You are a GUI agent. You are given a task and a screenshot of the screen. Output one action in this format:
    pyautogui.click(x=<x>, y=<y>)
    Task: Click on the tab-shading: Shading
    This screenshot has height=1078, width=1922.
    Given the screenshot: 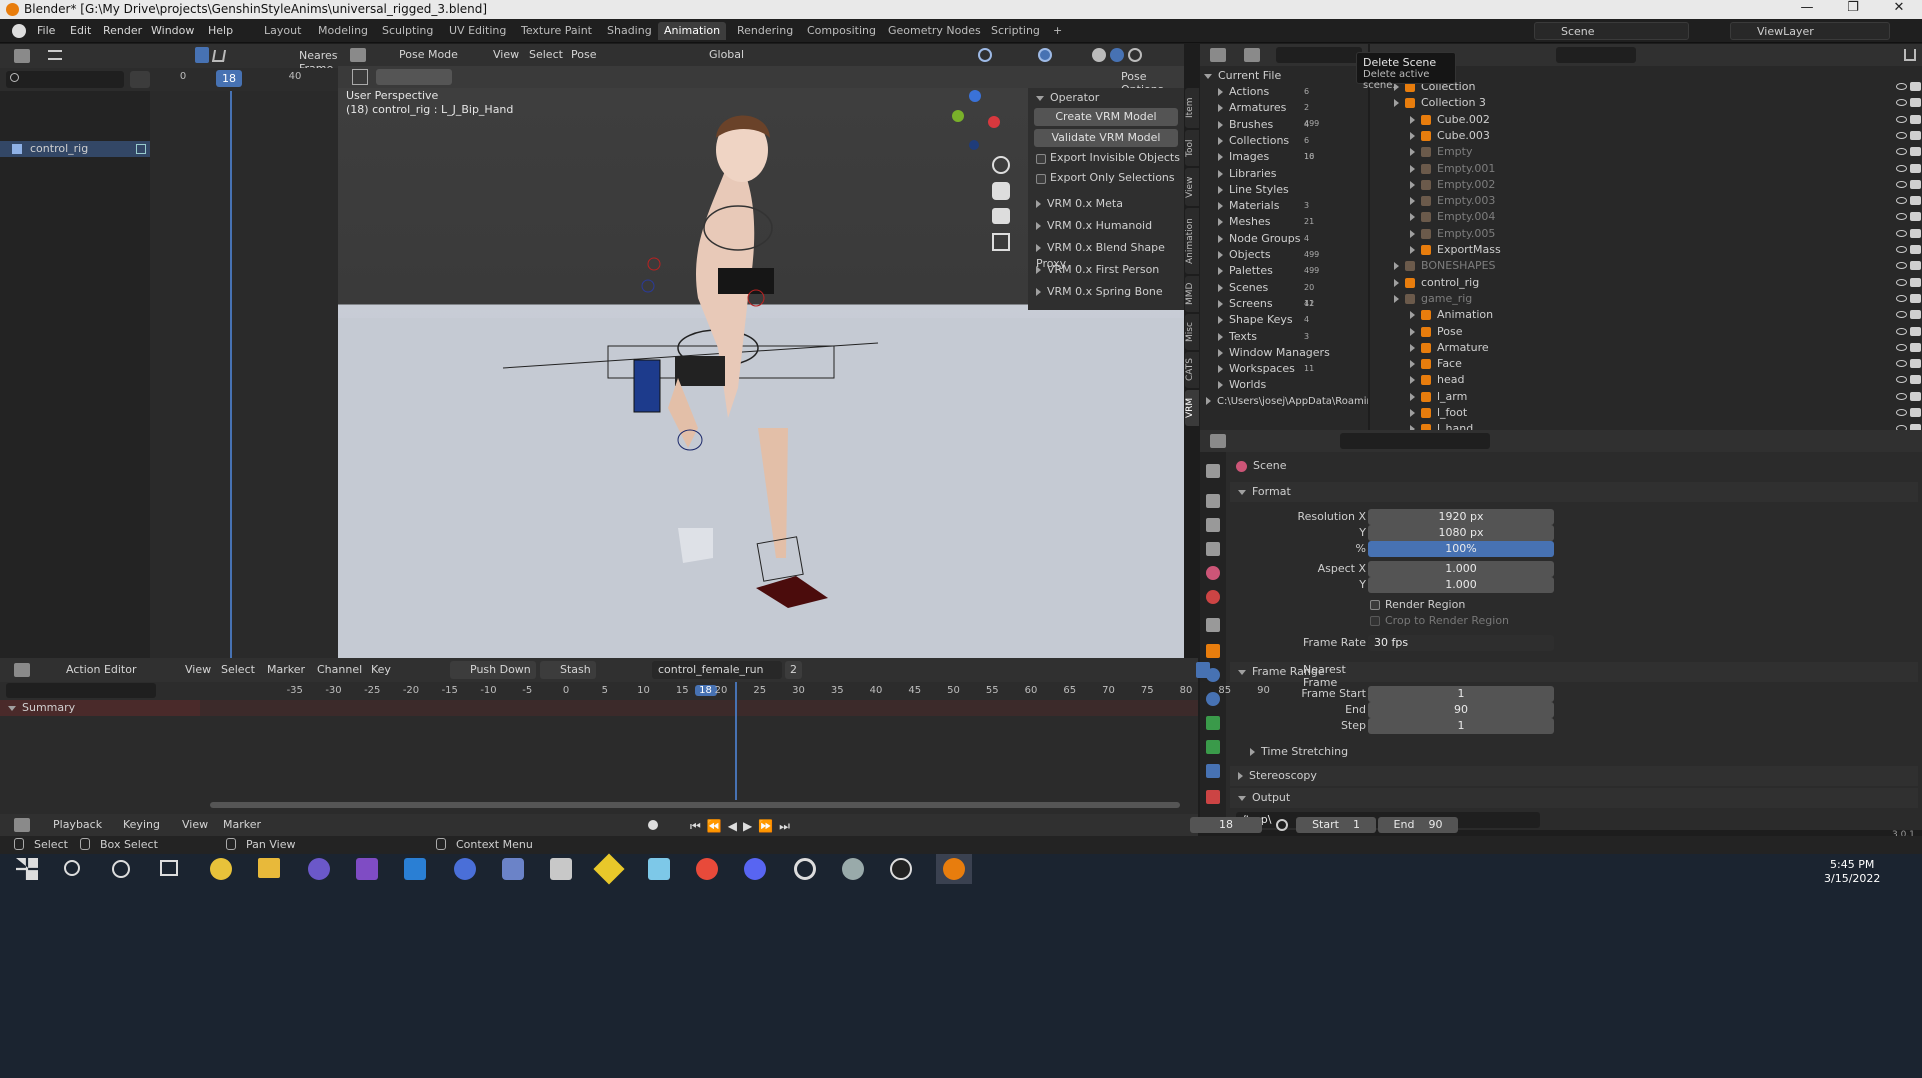 What is the action you would take?
    pyautogui.click(x=629, y=31)
    